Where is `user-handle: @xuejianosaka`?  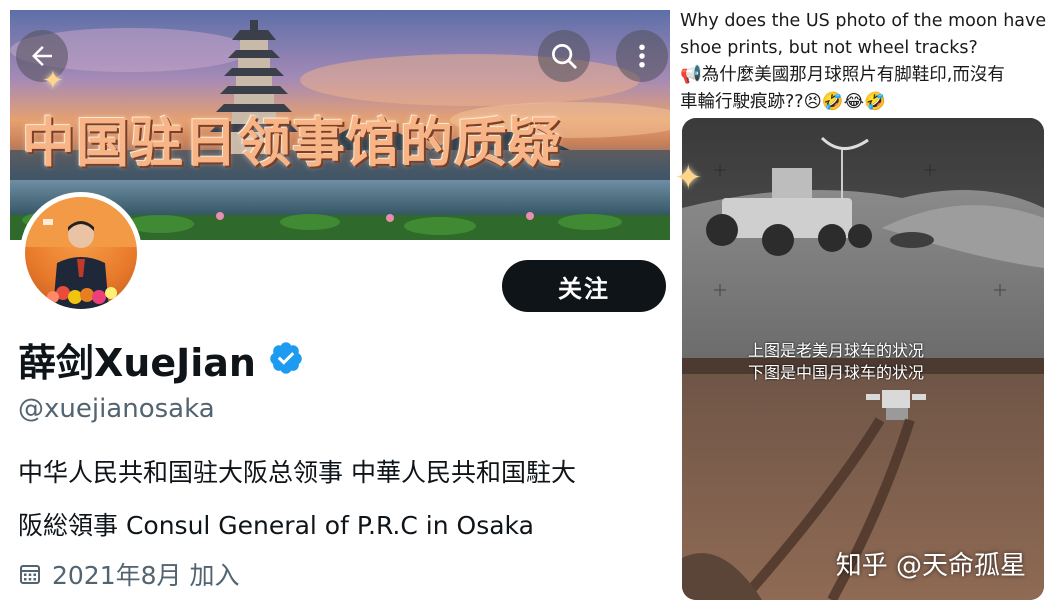 user-handle: @xuejianosaka is located at coordinates (116, 409).